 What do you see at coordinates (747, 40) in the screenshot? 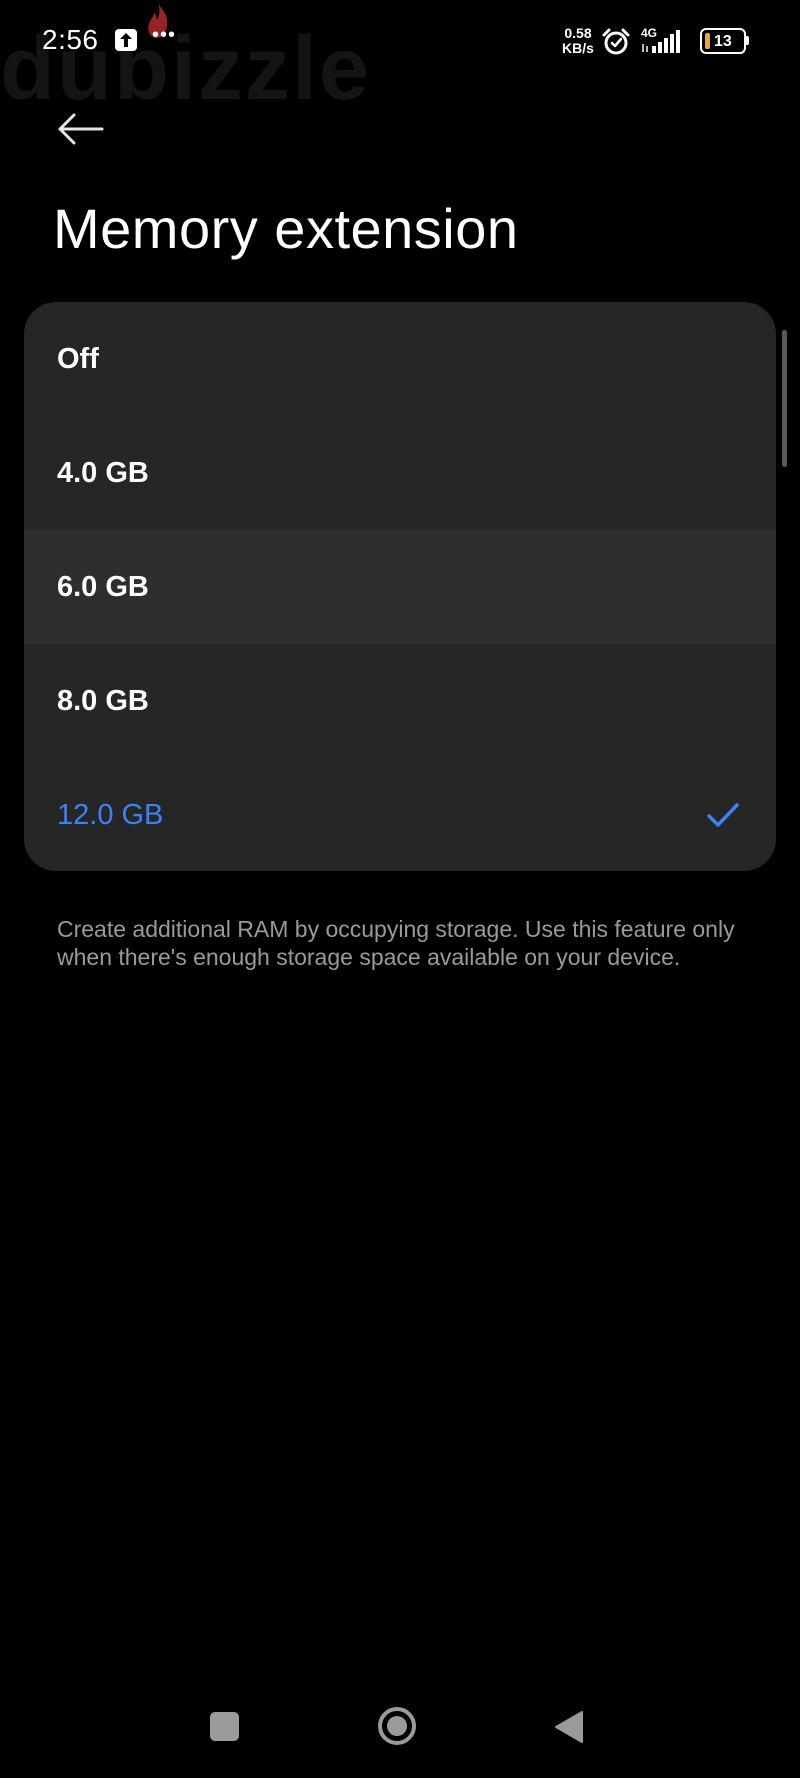
I see `battery-tip` at bounding box center [747, 40].